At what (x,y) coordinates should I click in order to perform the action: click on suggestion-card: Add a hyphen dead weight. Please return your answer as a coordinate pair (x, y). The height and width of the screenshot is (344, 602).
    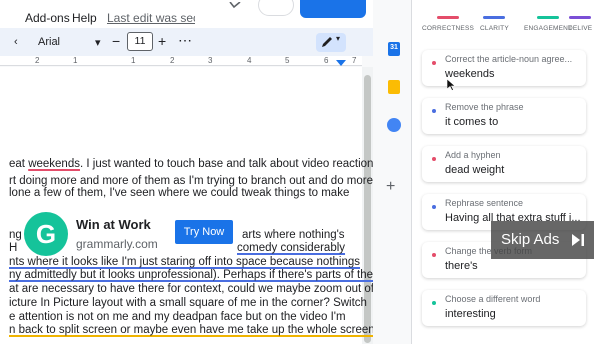
    Looking at the image, I should click on (504, 164).